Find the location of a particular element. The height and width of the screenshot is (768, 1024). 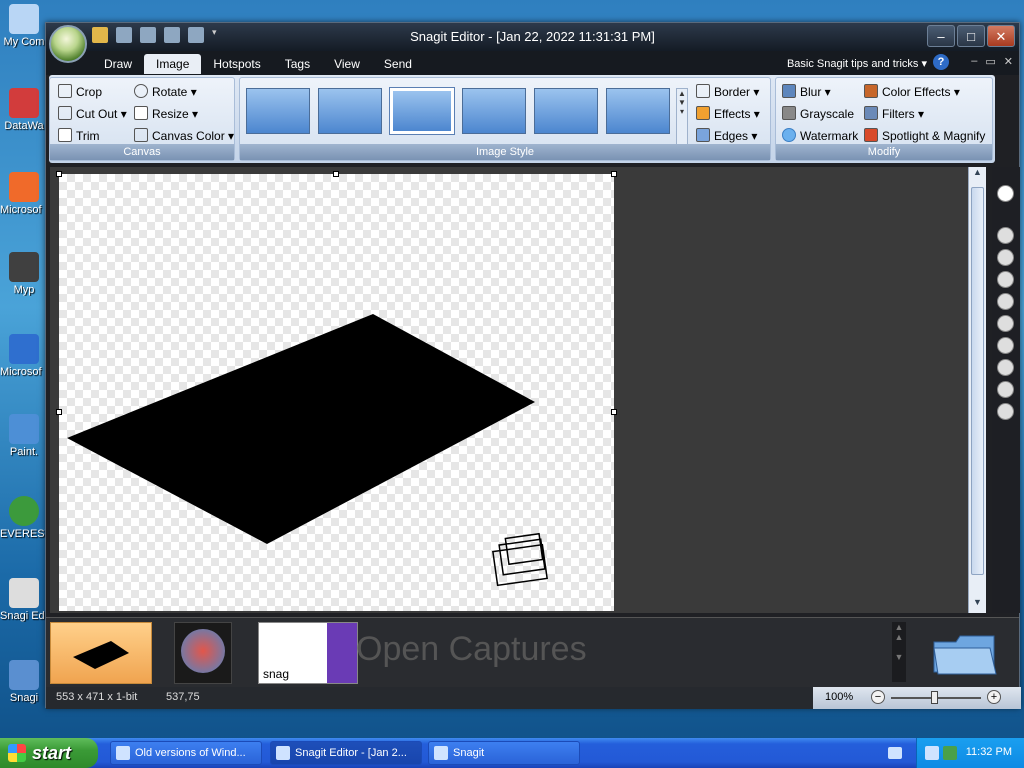

vertical-scrollbar: ▲ ▼ is located at coordinates (977, 390).